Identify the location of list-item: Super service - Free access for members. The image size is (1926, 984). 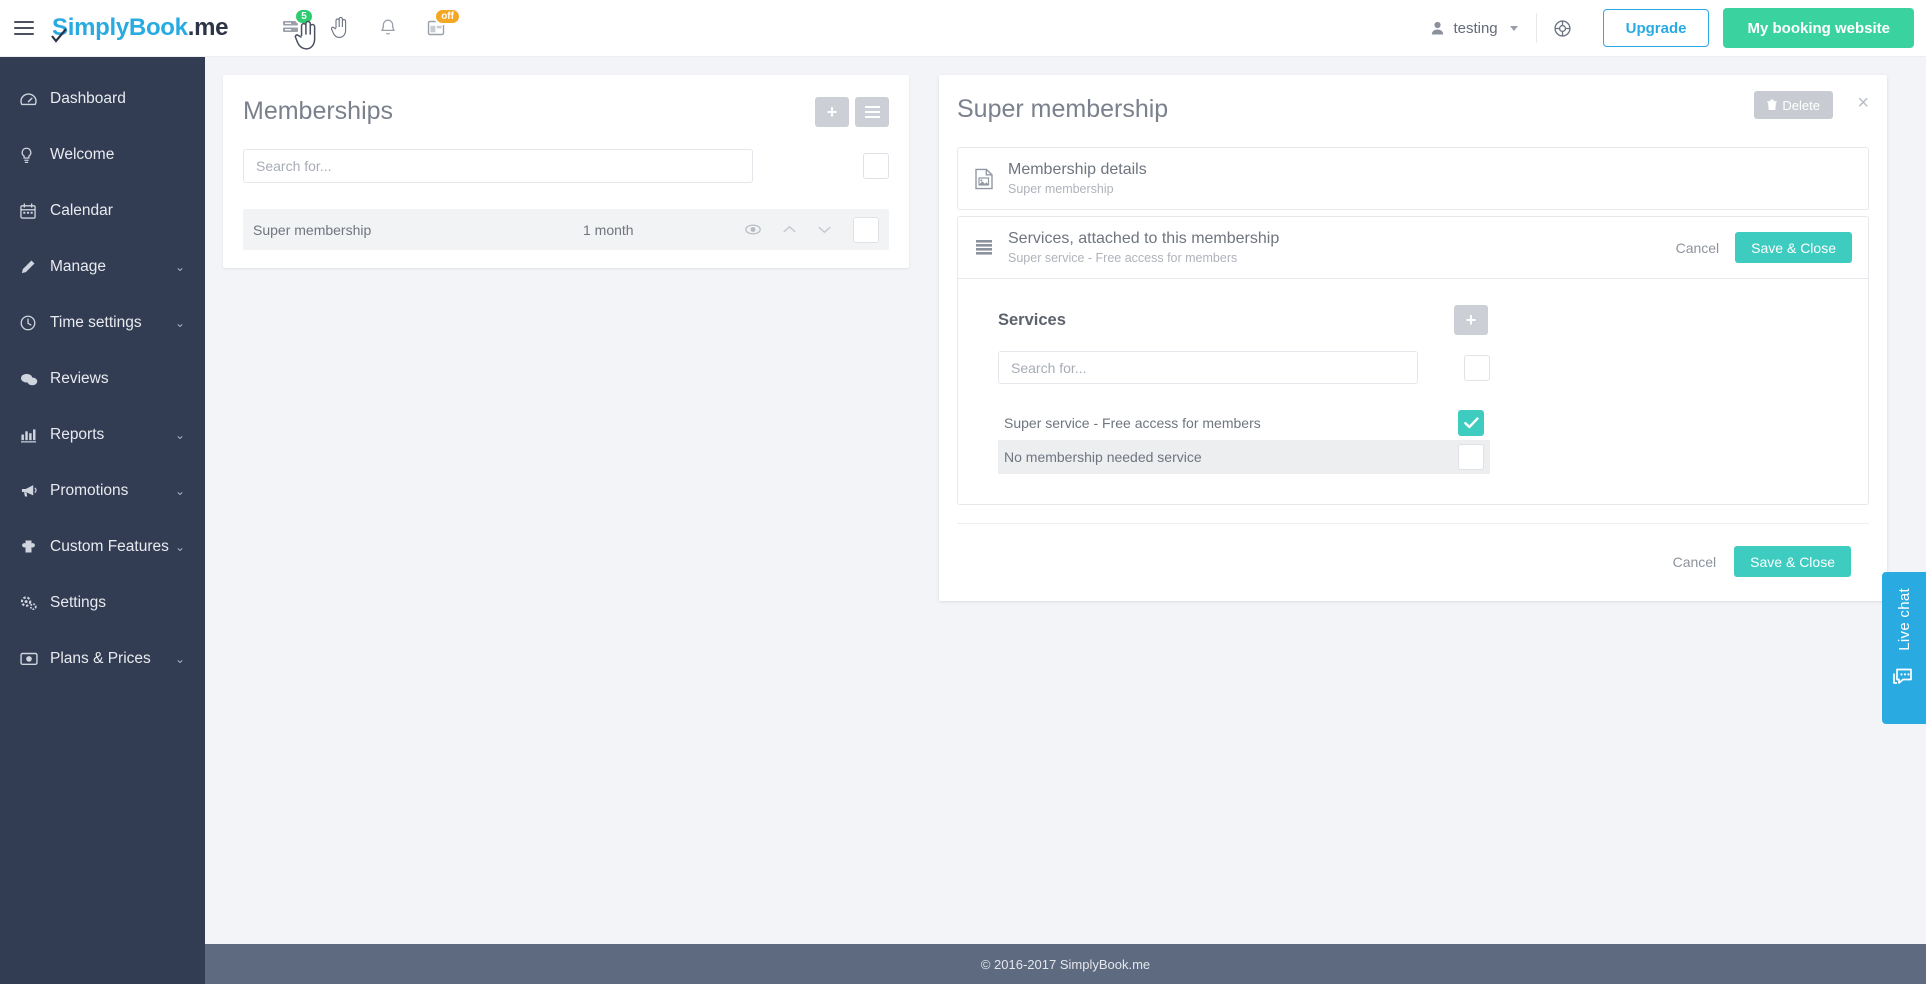
(1244, 423).